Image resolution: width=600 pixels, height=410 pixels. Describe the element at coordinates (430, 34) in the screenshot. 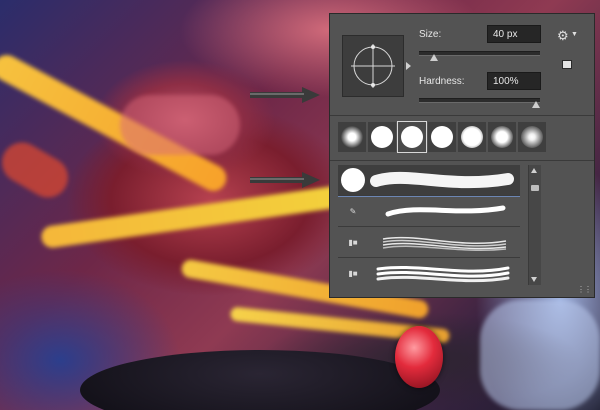

I see `size-label: Size:` at that location.